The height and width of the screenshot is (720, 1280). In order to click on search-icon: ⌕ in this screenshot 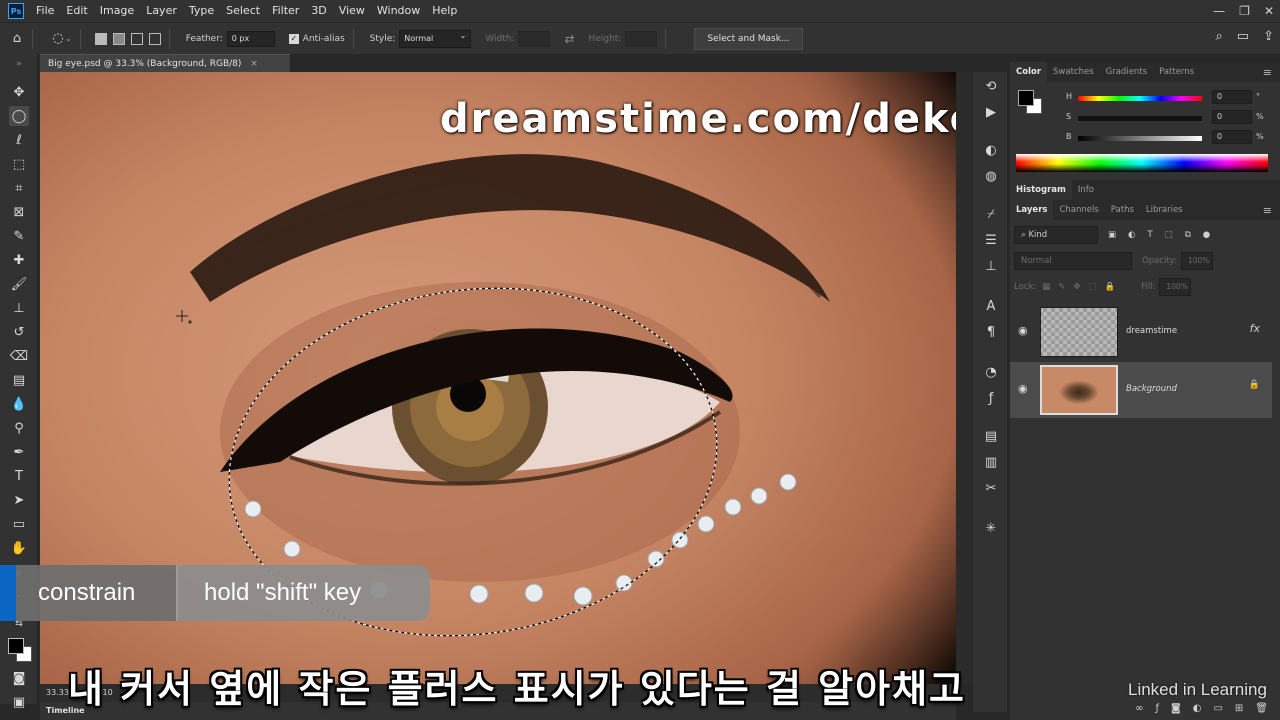, I will do `click(1219, 36)`.